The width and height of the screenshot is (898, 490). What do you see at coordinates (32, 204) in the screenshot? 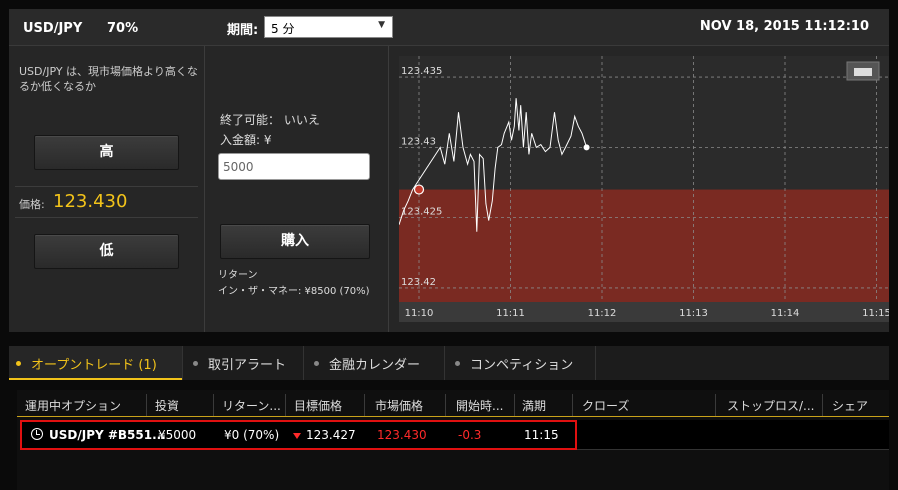
I see `price-label: 価格:` at bounding box center [32, 204].